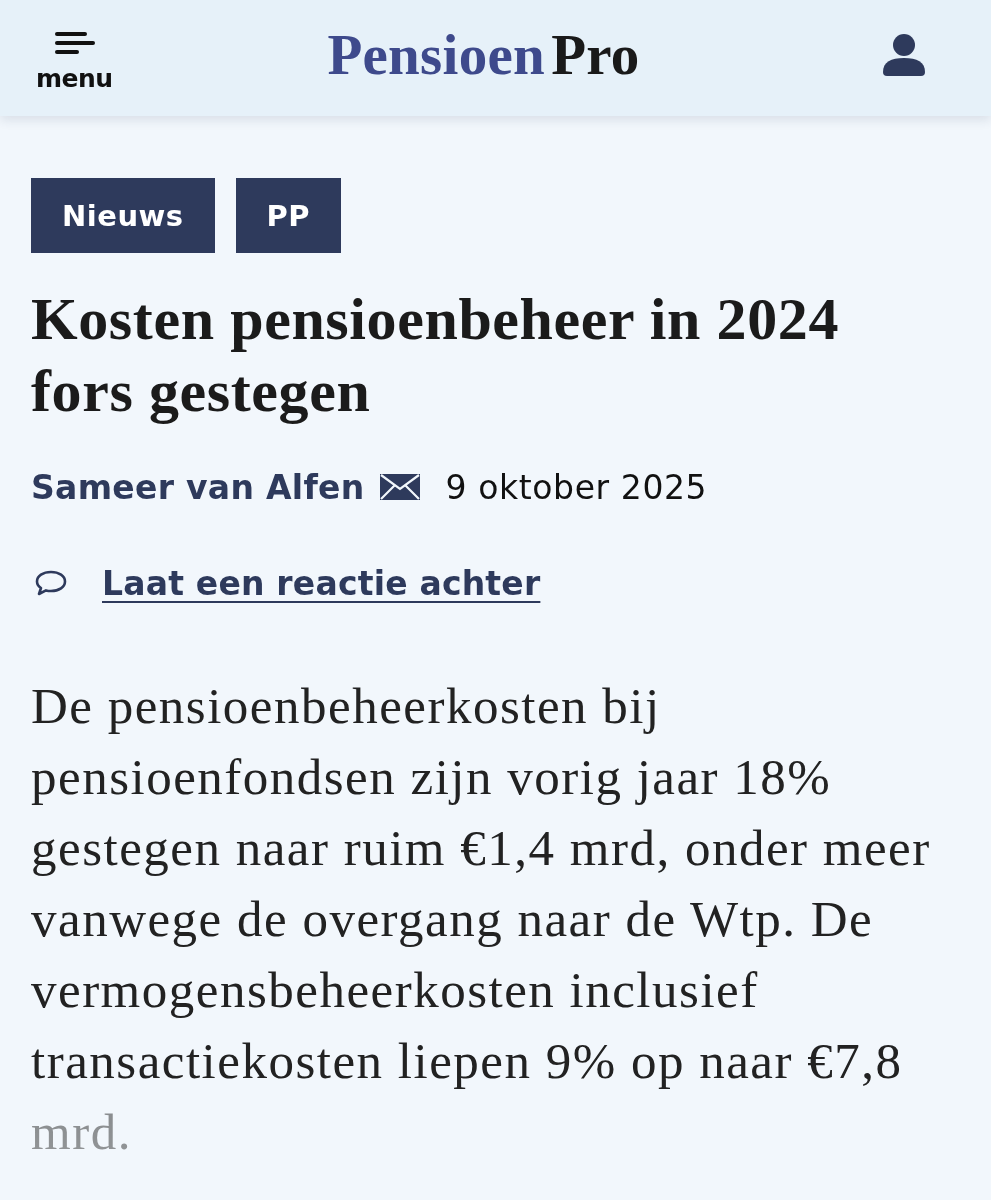 The width and height of the screenshot is (991, 1200). I want to click on category-tag: Nieuws, so click(123, 215).